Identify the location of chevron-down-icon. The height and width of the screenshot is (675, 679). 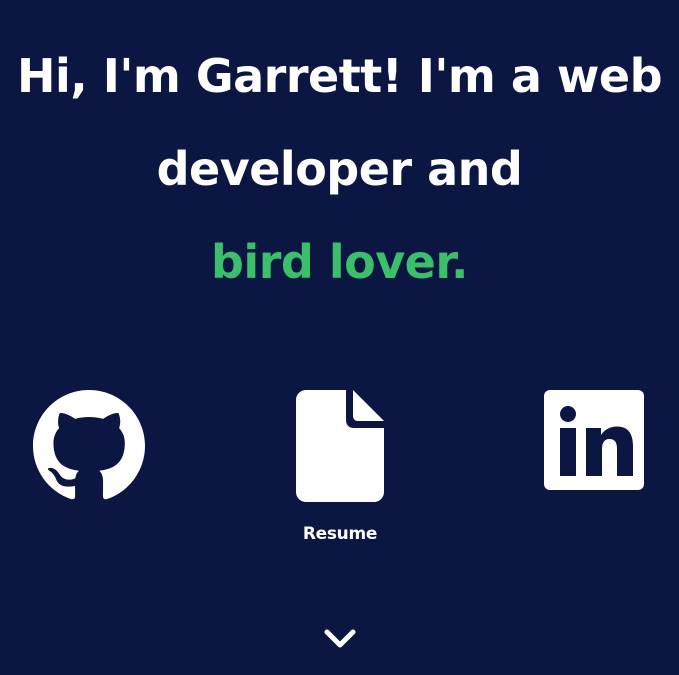
(340, 645).